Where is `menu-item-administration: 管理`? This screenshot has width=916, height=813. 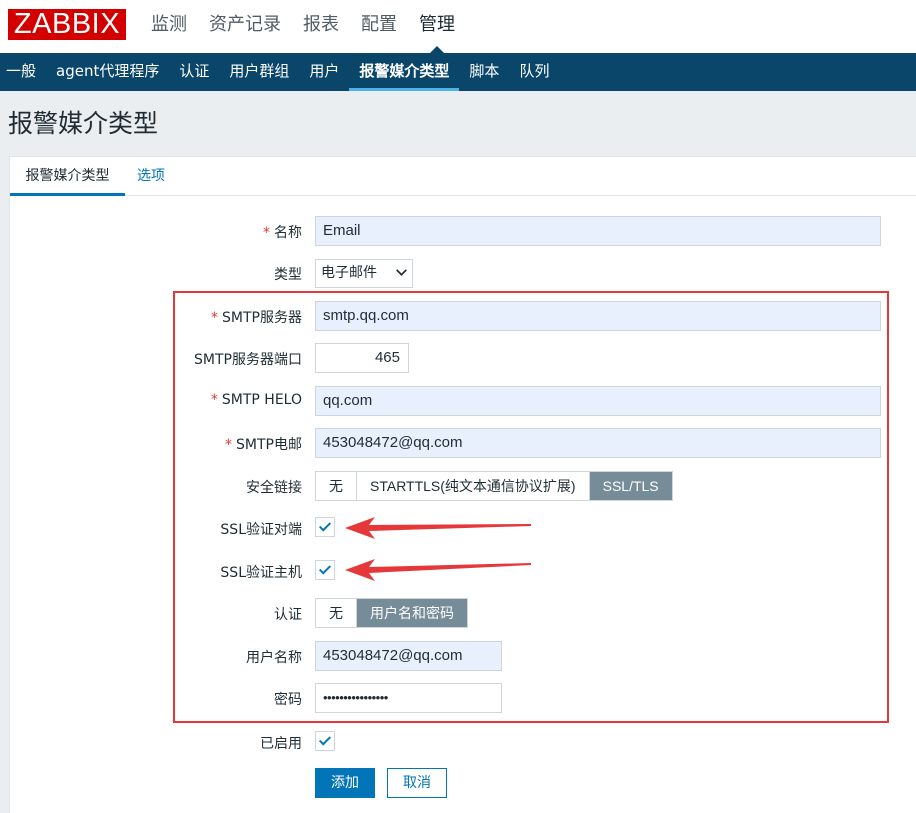 menu-item-administration: 管理 is located at coordinates (437, 26).